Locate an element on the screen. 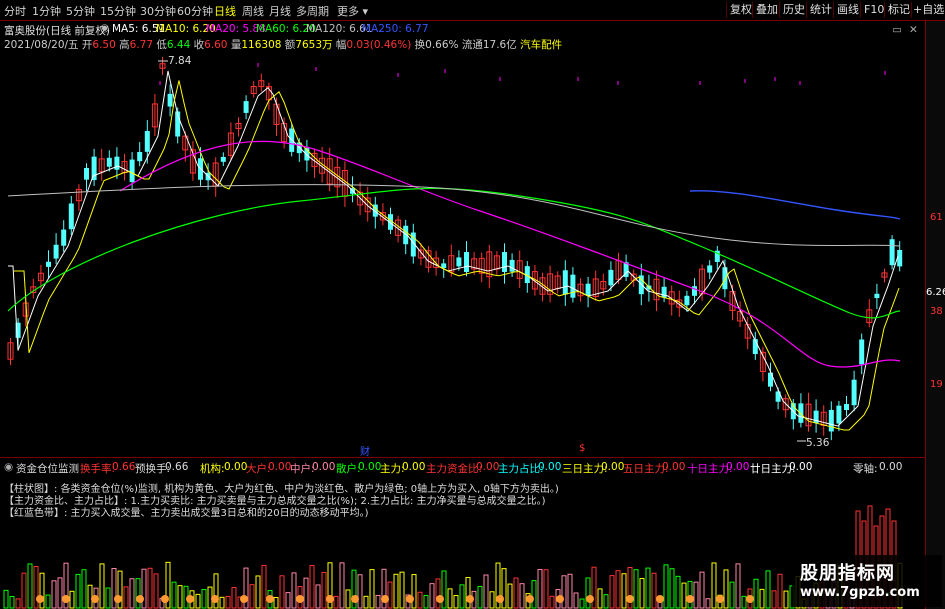 This screenshot has width=945, height=609. draw-line-button: 画线 is located at coordinates (847, 10).